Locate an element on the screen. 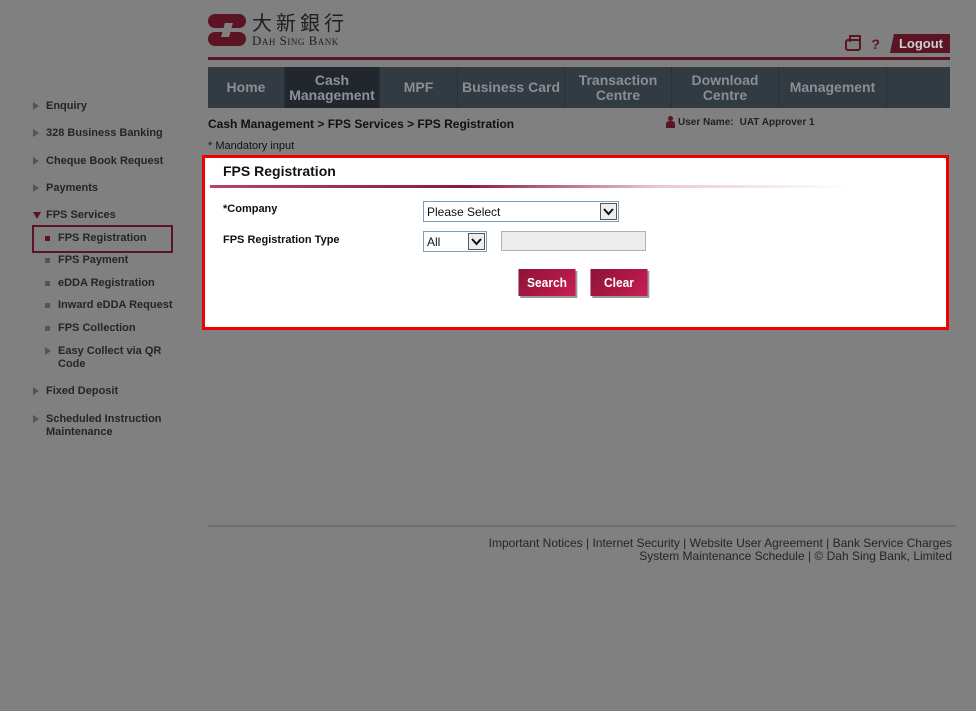 The width and height of the screenshot is (976, 711). nav-business-card: Business Card is located at coordinates (511, 87).